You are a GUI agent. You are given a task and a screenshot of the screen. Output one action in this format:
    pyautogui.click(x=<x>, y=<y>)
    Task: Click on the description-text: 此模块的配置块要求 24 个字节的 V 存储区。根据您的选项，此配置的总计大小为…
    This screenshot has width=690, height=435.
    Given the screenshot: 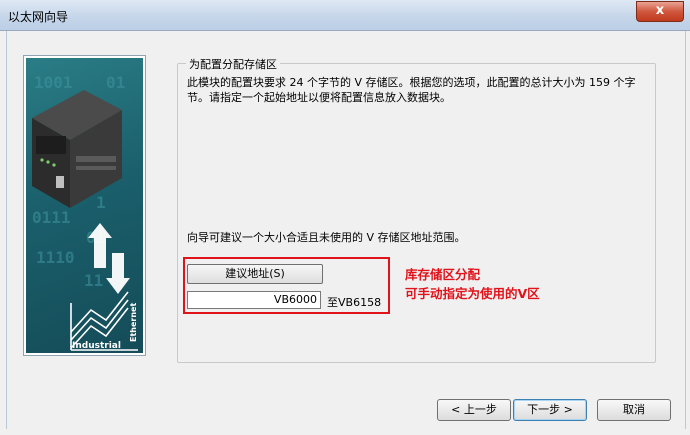 What is the action you would take?
    pyautogui.click(x=411, y=90)
    